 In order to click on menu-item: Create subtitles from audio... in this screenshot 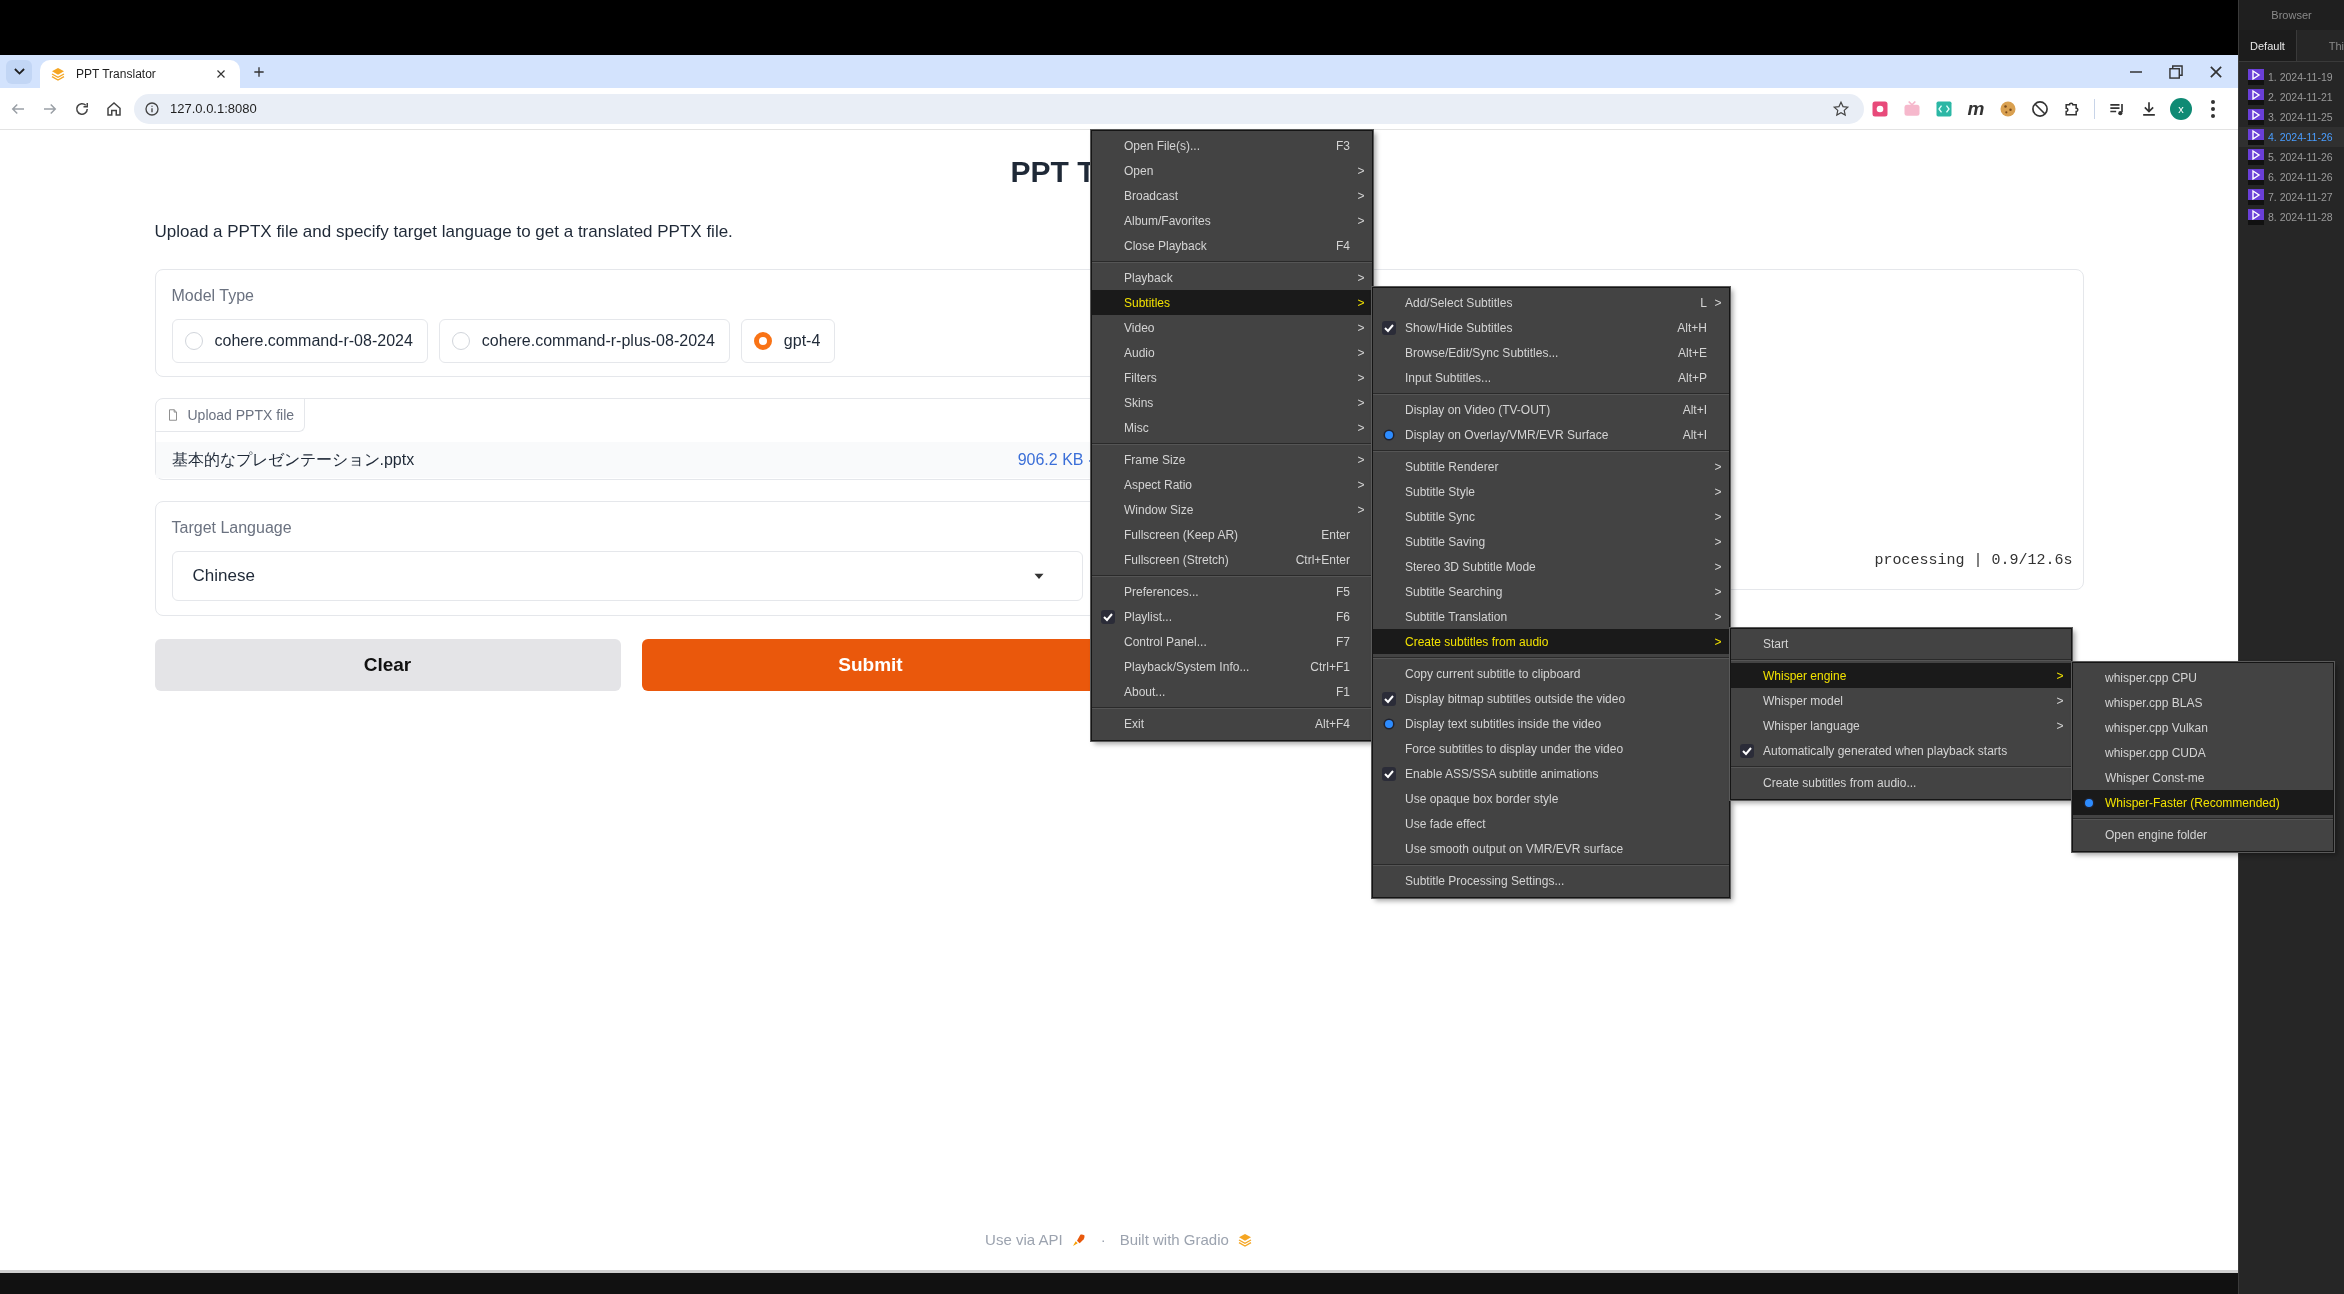, I will do `click(1901, 782)`.